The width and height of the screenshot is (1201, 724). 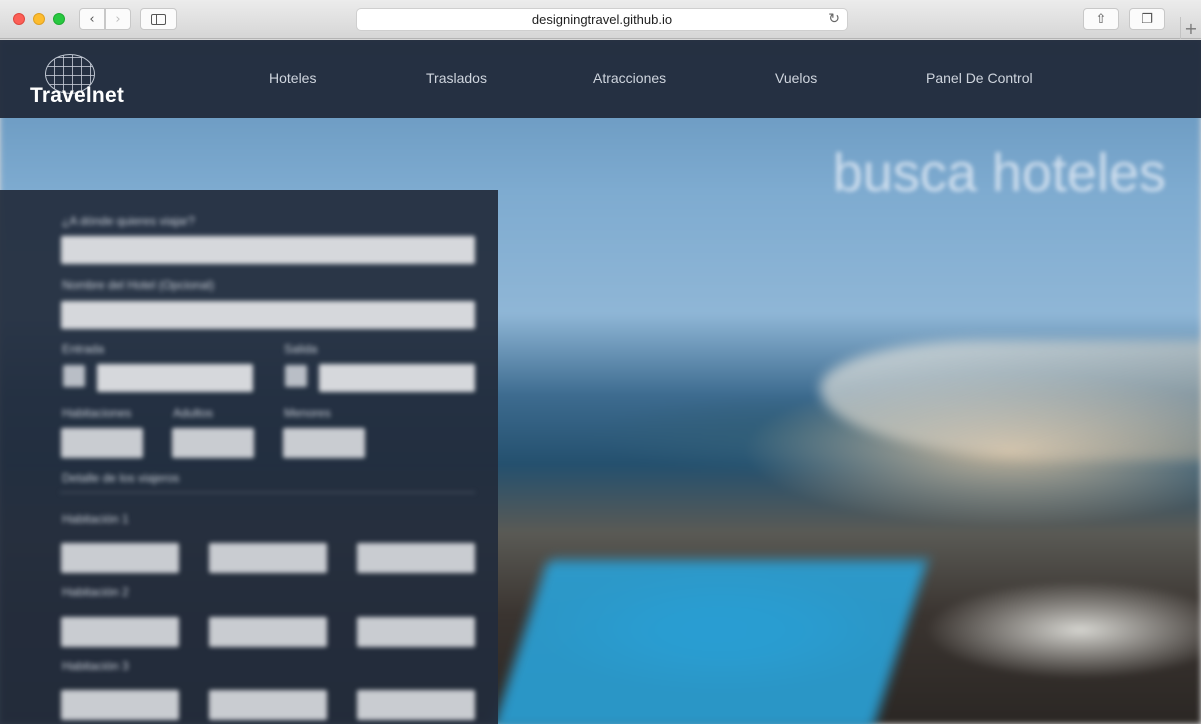 I want to click on back-button: ‹, so click(x=92, y=19).